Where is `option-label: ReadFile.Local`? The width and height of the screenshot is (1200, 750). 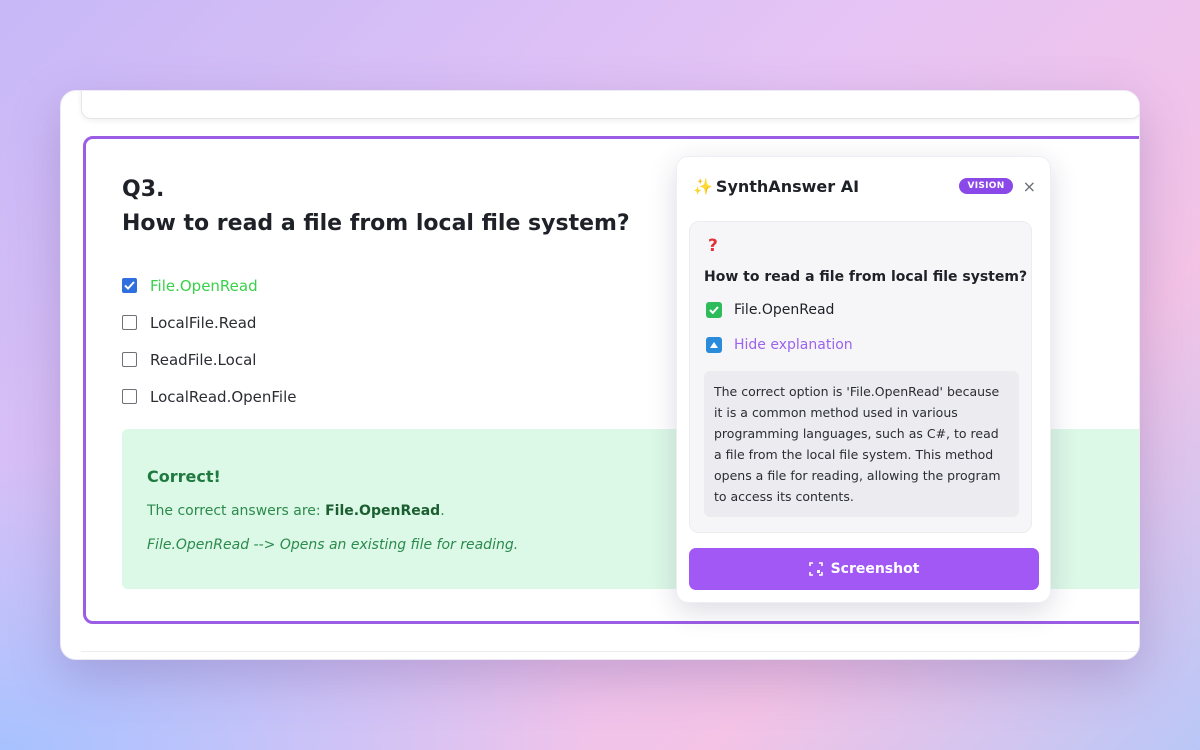
option-label: ReadFile.Local is located at coordinates (203, 359).